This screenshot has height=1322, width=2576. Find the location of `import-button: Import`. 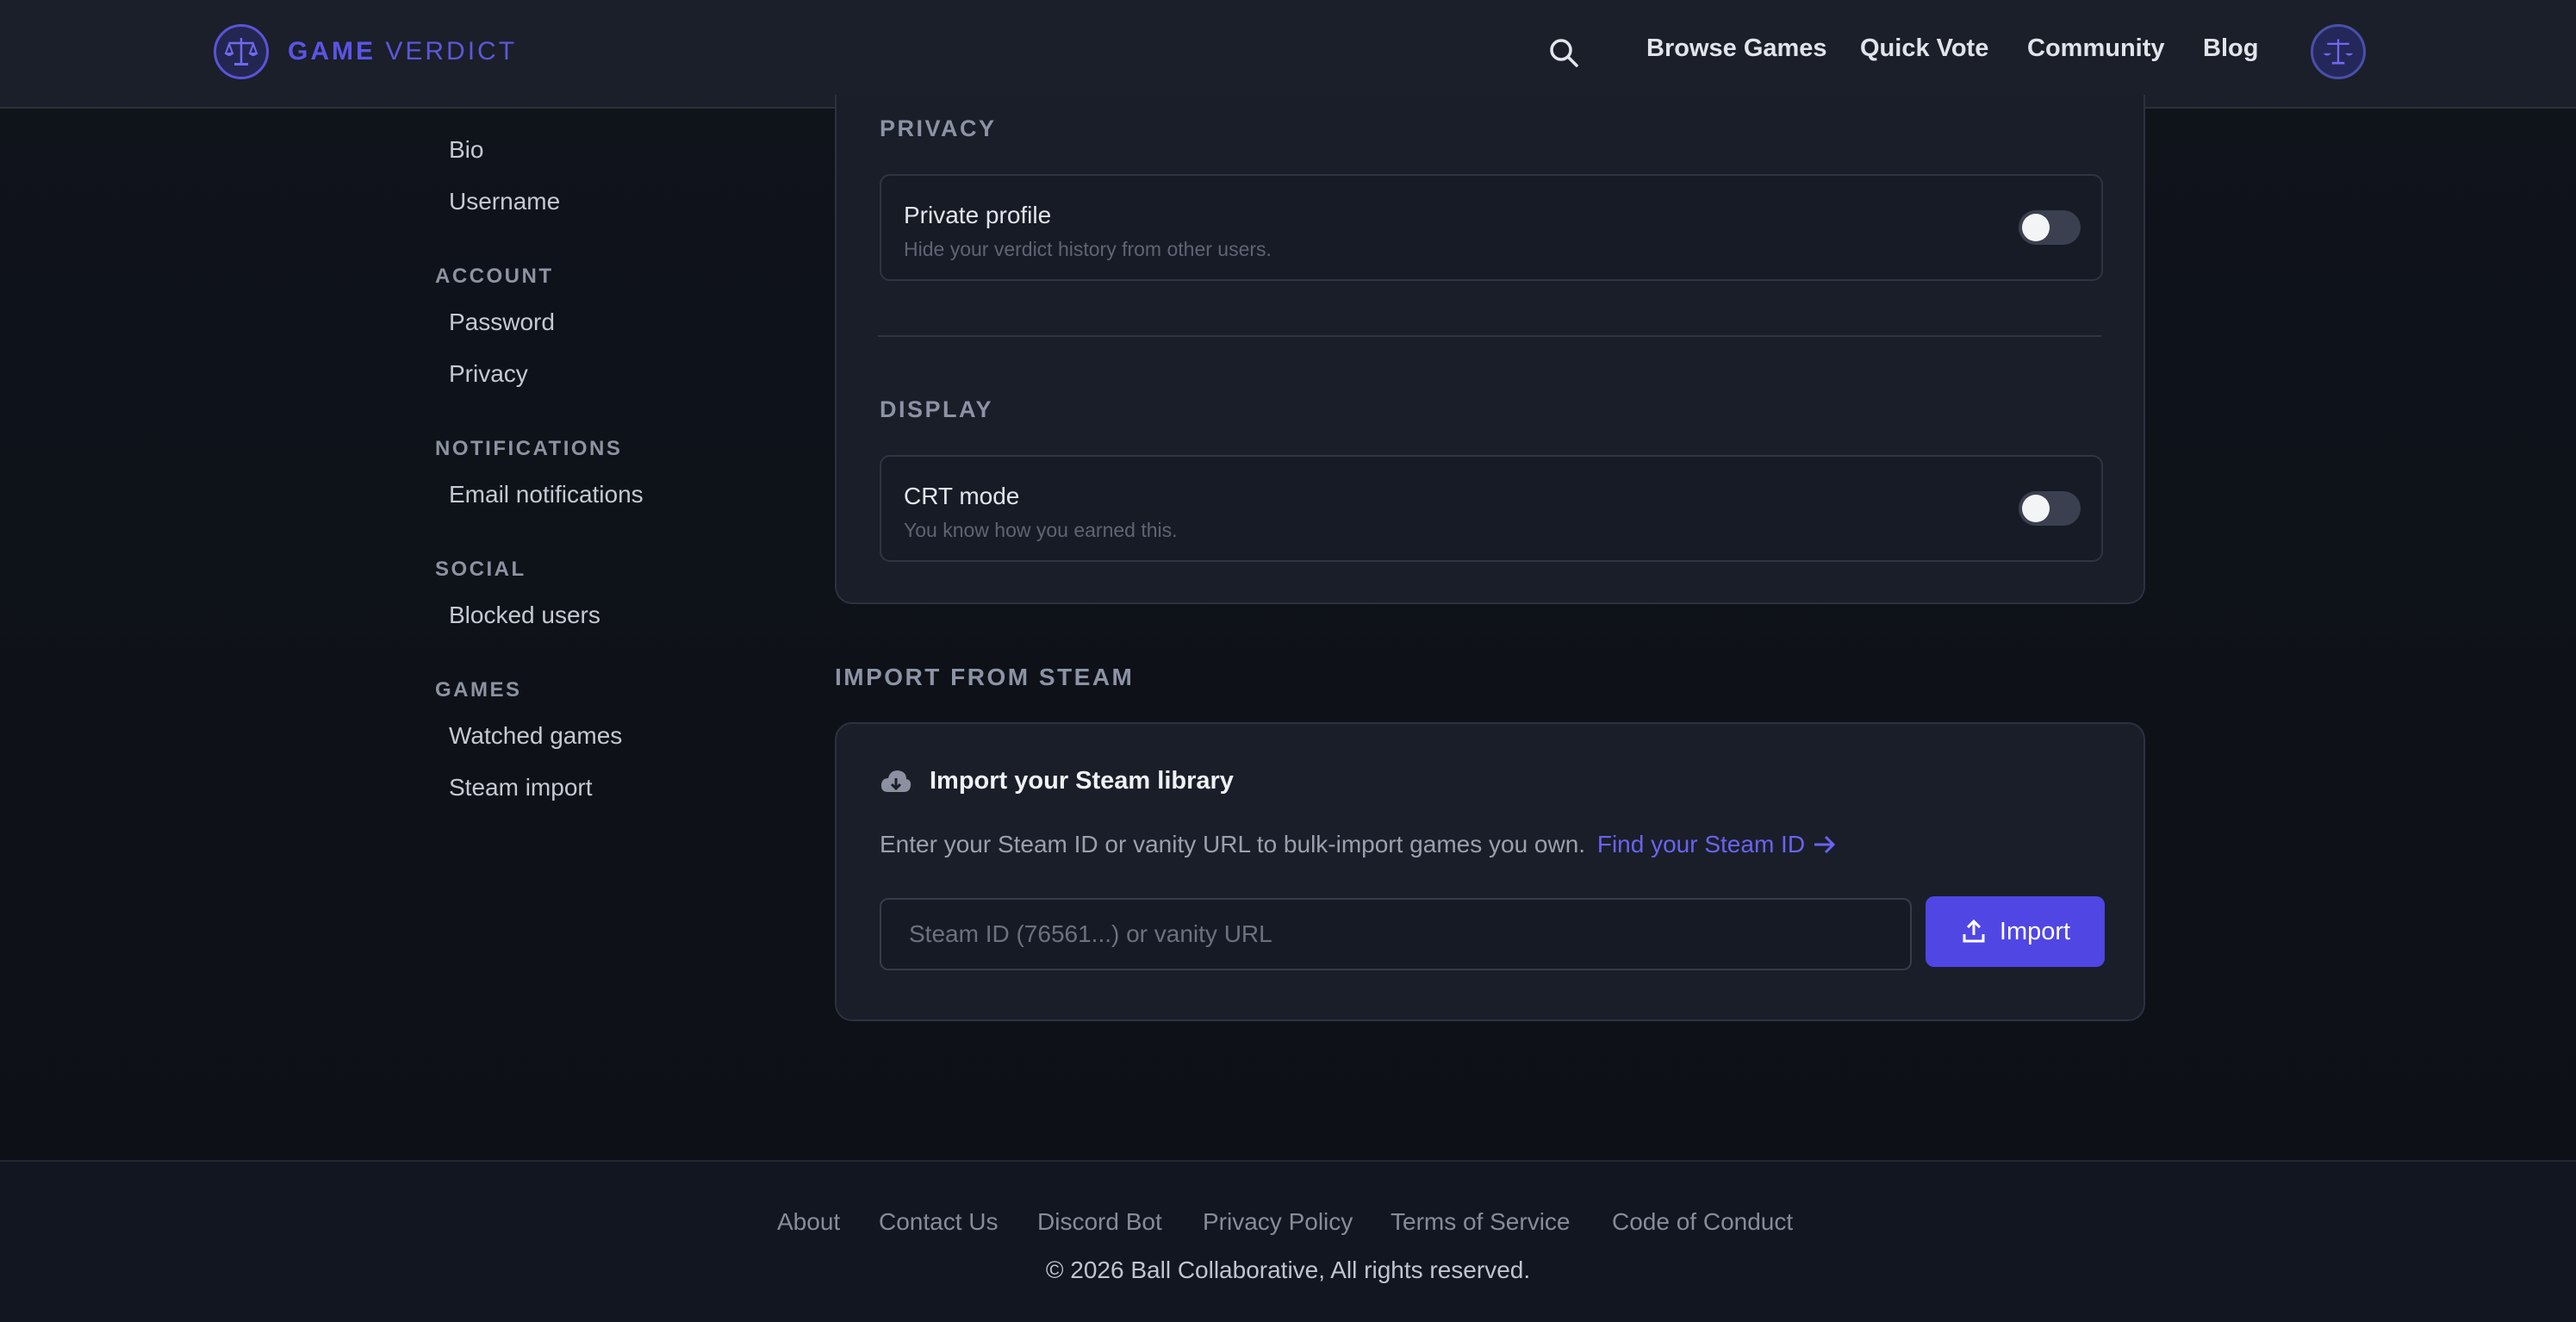

import-button: Import is located at coordinates (2016, 931).